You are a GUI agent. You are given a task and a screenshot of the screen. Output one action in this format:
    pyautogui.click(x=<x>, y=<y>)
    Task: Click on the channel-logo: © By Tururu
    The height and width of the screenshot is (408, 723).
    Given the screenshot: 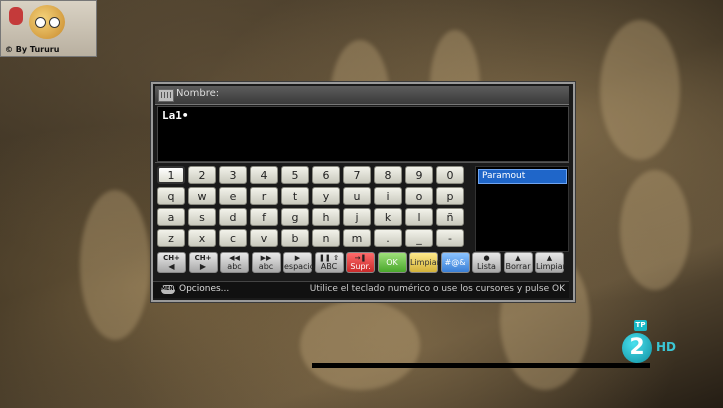 What is the action you would take?
    pyautogui.click(x=48, y=28)
    